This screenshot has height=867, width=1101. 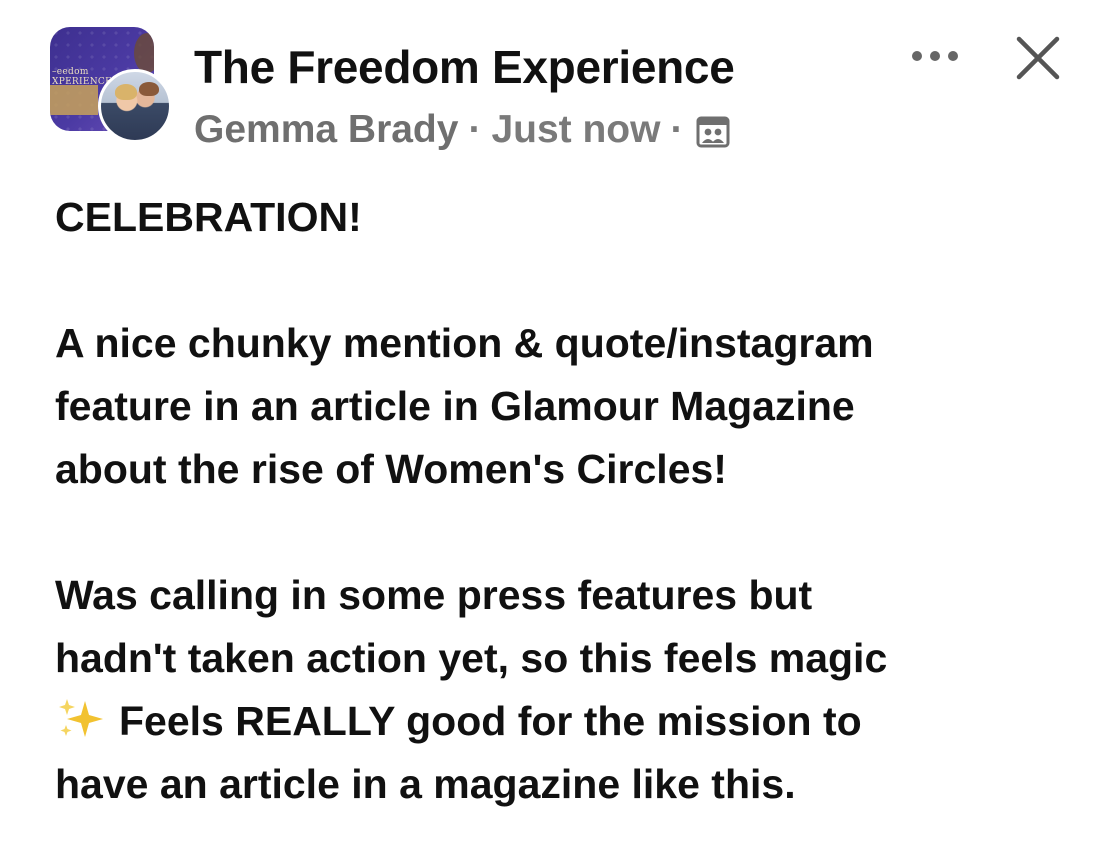 What do you see at coordinates (208, 217) in the screenshot?
I see `post-text-line: CELEBRATION!` at bounding box center [208, 217].